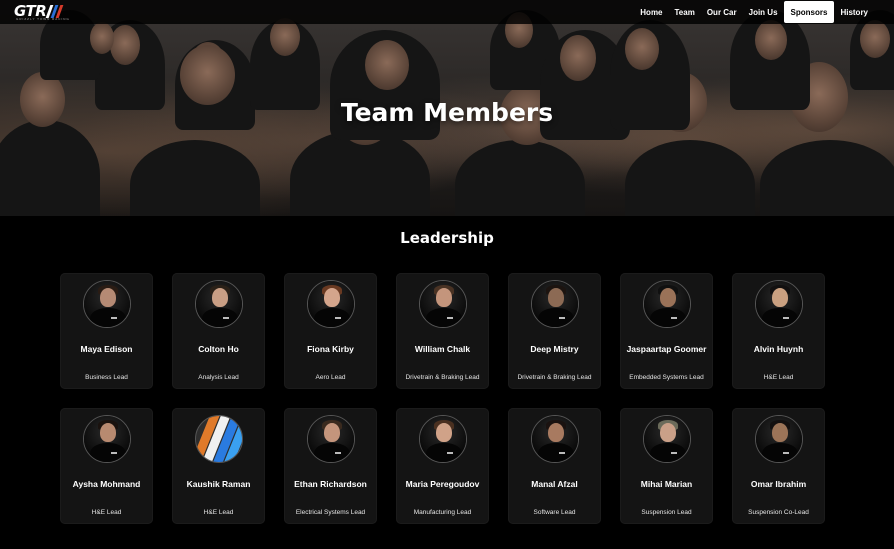  I want to click on member-card: Maya Edison Business Lead, so click(106, 331).